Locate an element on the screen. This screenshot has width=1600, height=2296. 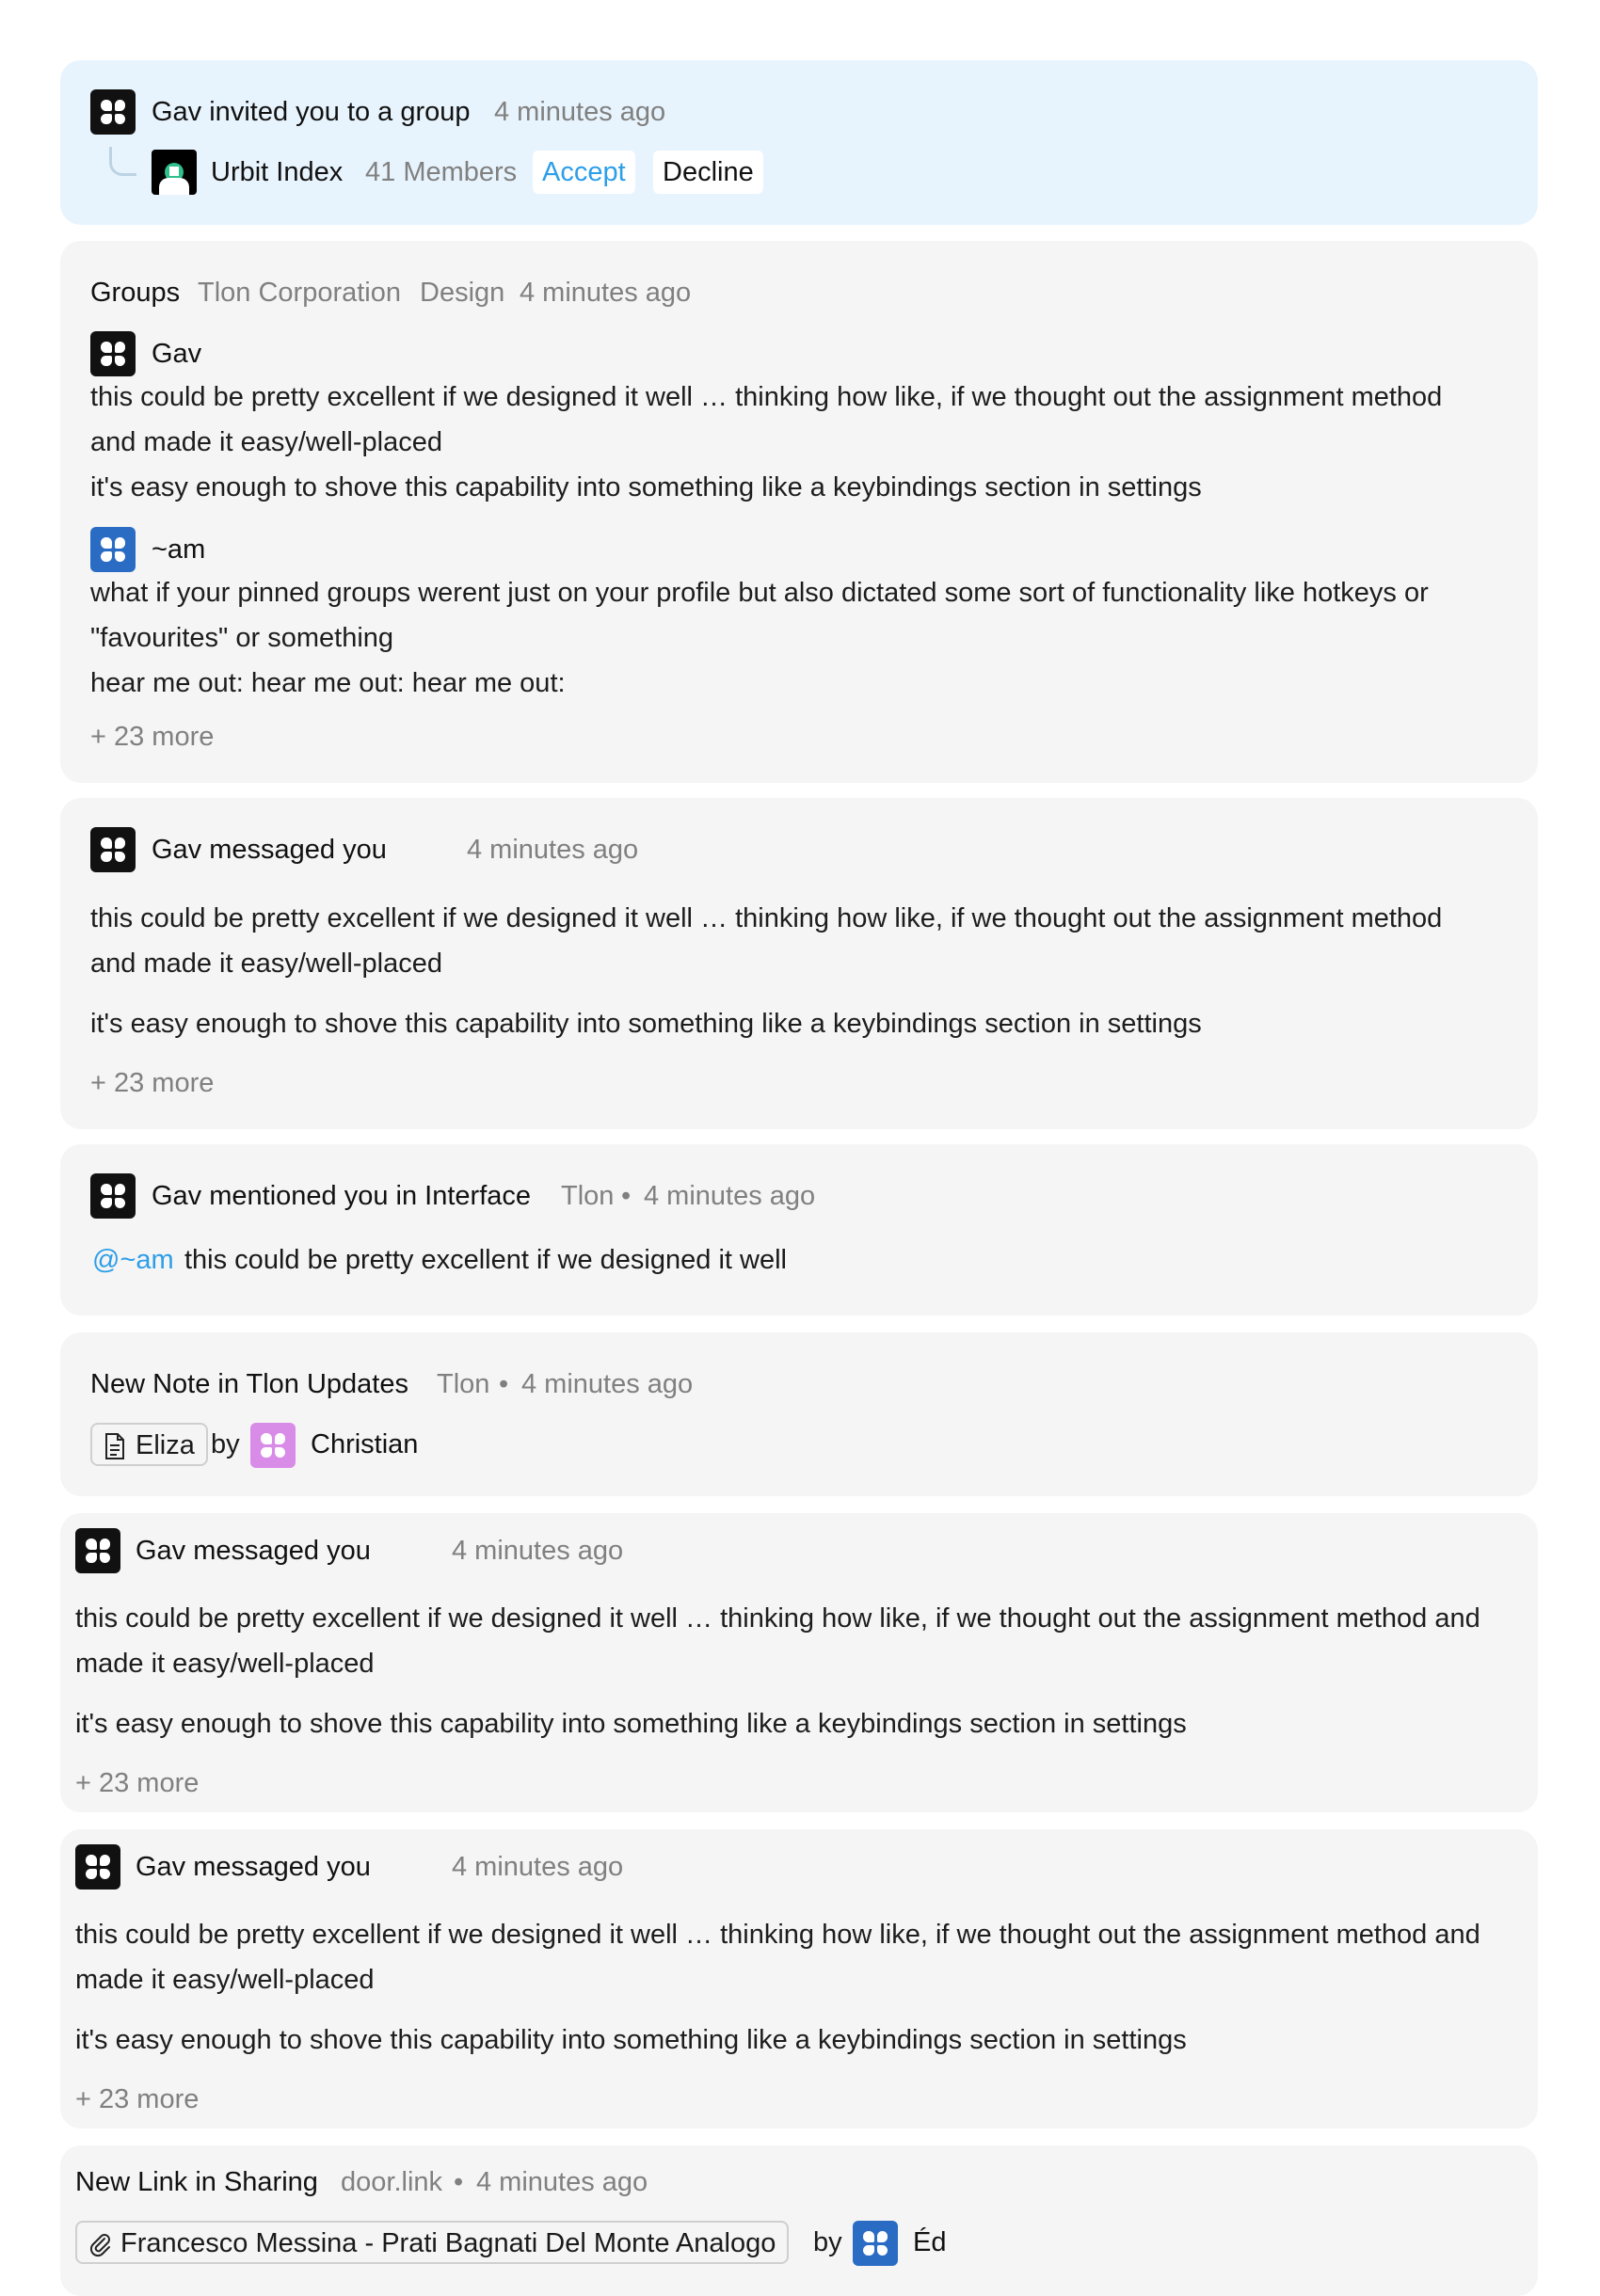
accept-button: Accept is located at coordinates (584, 172).